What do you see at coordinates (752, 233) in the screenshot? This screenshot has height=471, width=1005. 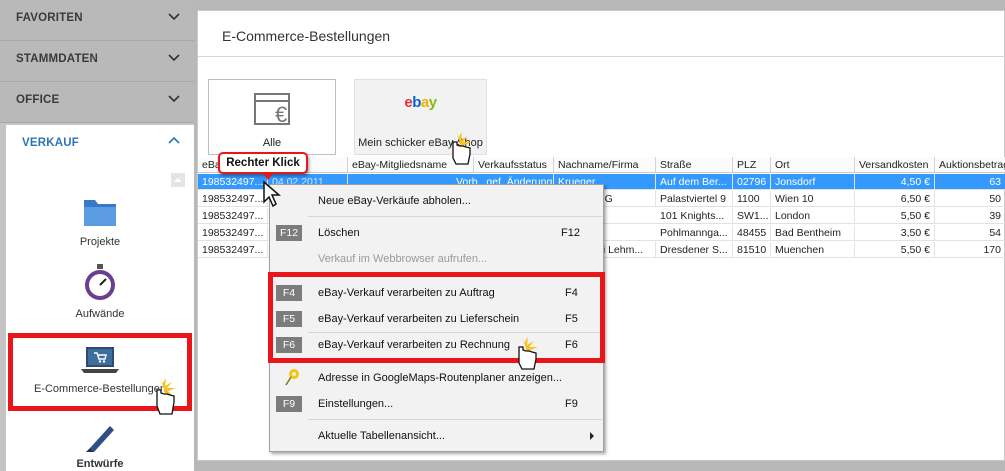 I see `cell-plz: 48455` at bounding box center [752, 233].